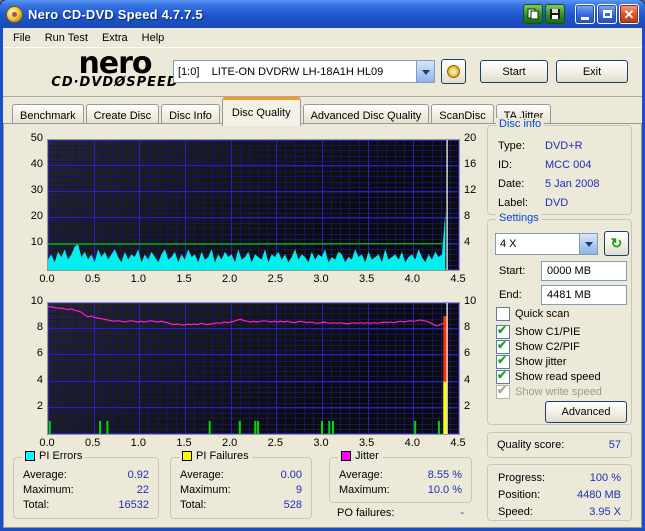 This screenshot has width=645, height=531. What do you see at coordinates (400, 476) in the screenshot?
I see `jitter-stats-group: Jitter Average: 8.55 % Maximum: 10.0 %` at bounding box center [400, 476].